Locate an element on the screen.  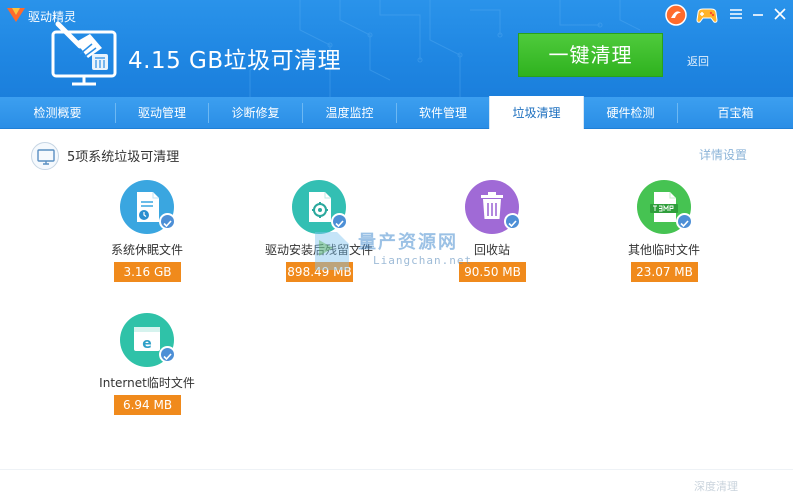
junk-total-headline: 4.15 GB垃圾可清理 is located at coordinates (235, 61).